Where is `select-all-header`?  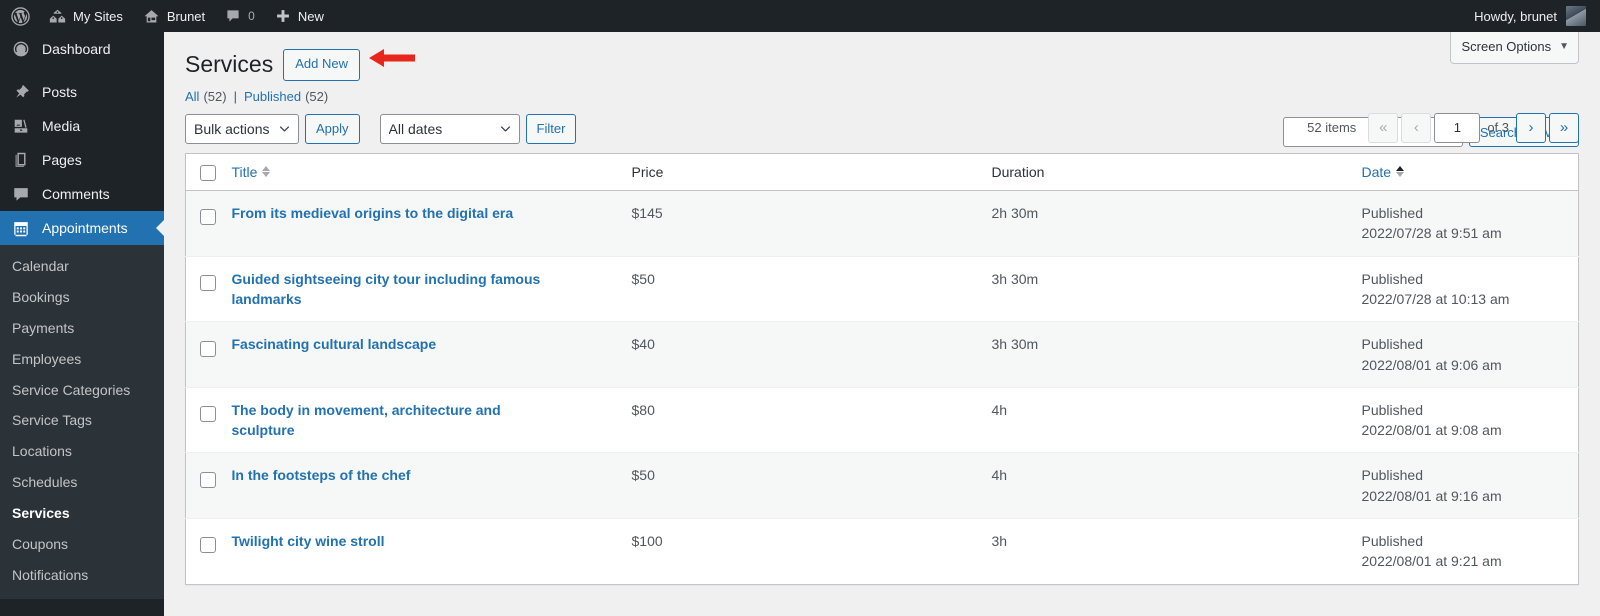 select-all-header is located at coordinates (203, 172).